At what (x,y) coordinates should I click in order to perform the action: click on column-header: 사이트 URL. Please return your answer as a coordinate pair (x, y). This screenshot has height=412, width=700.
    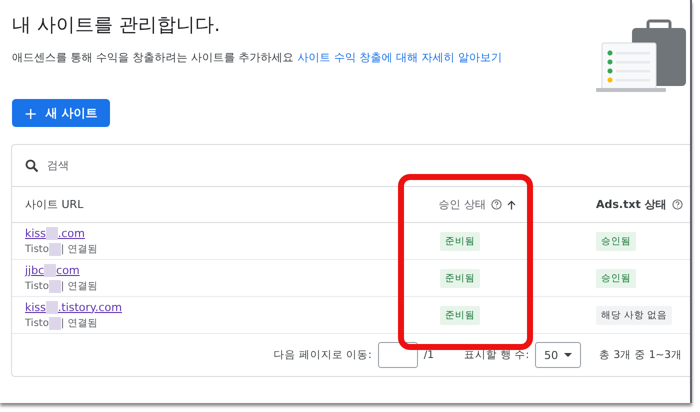
    Looking at the image, I should click on (54, 204).